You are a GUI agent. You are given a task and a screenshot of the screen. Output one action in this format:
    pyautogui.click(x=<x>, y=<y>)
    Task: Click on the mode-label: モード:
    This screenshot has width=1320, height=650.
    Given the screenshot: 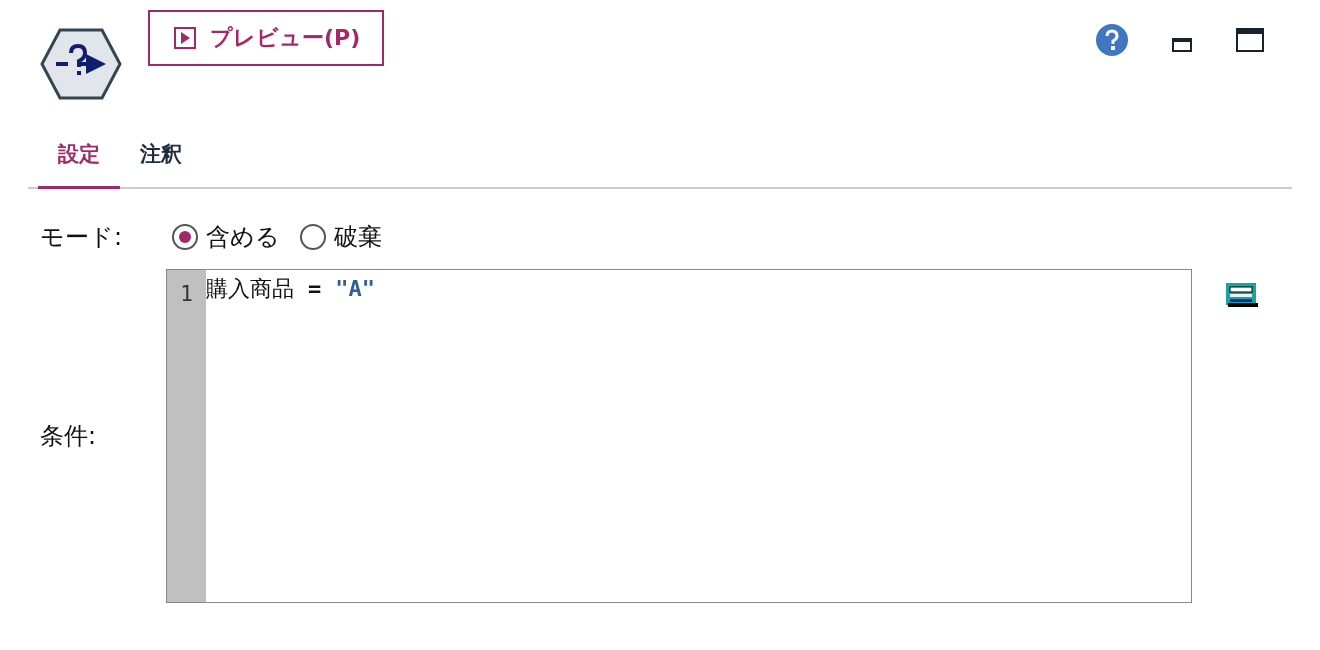 What is the action you would take?
    pyautogui.click(x=82, y=237)
    